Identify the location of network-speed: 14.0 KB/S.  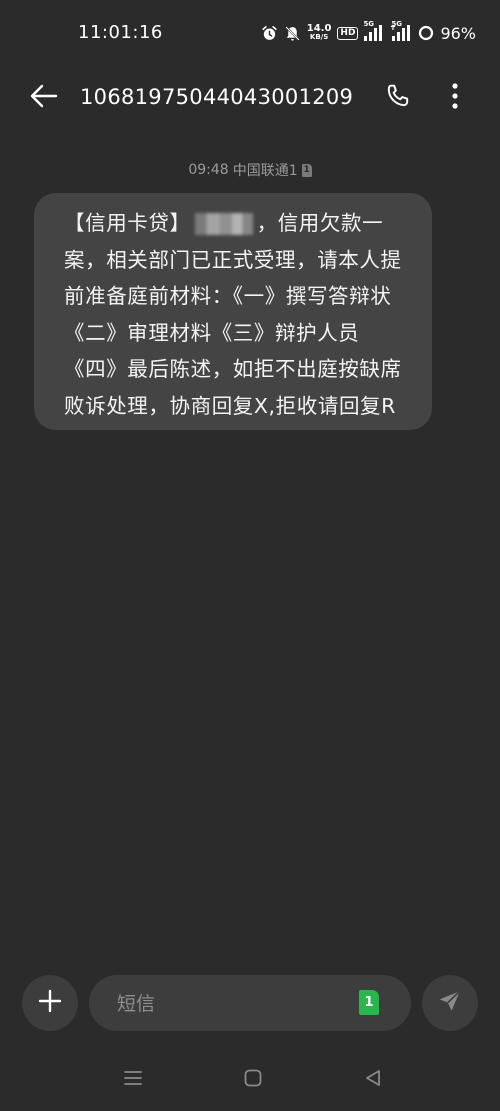
(319, 33).